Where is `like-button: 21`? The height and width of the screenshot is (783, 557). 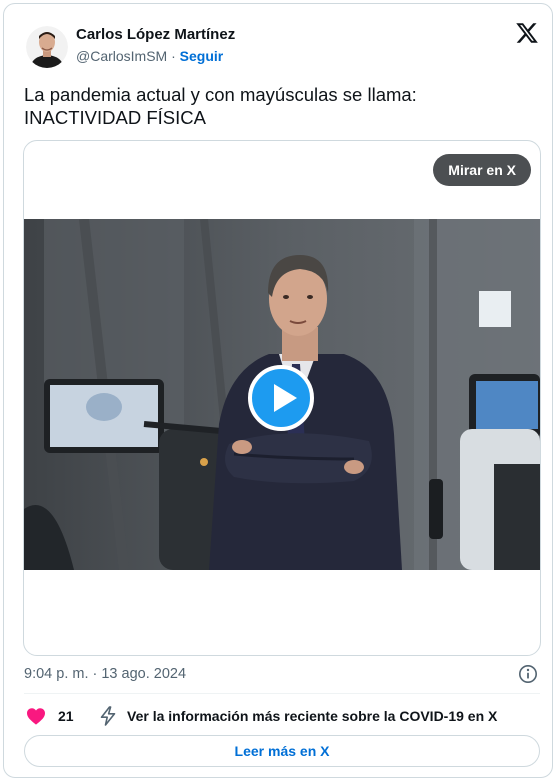
like-button: 21 is located at coordinates (50, 716).